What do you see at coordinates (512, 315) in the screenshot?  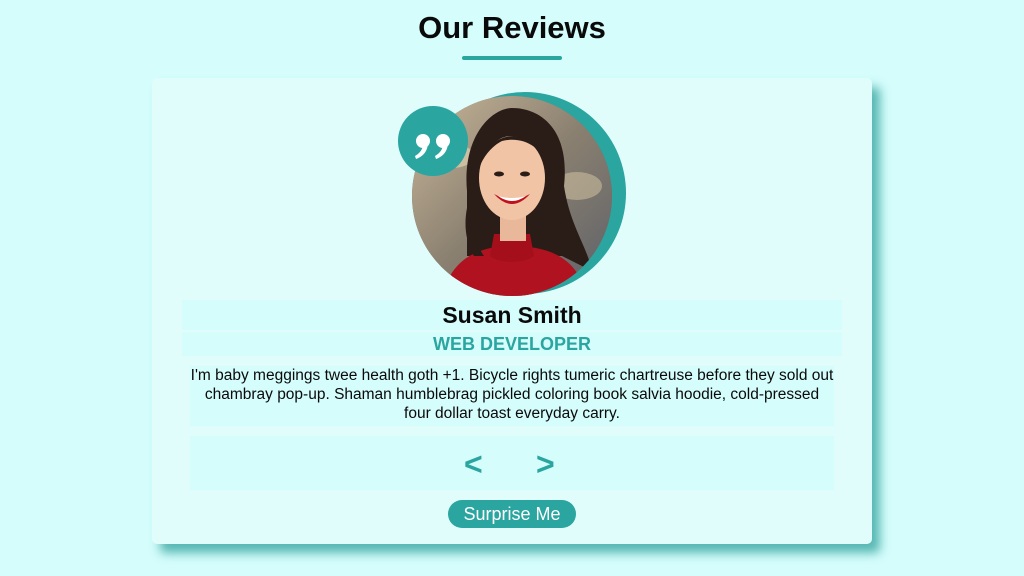 I see `reviewer-name: Susan Smith` at bounding box center [512, 315].